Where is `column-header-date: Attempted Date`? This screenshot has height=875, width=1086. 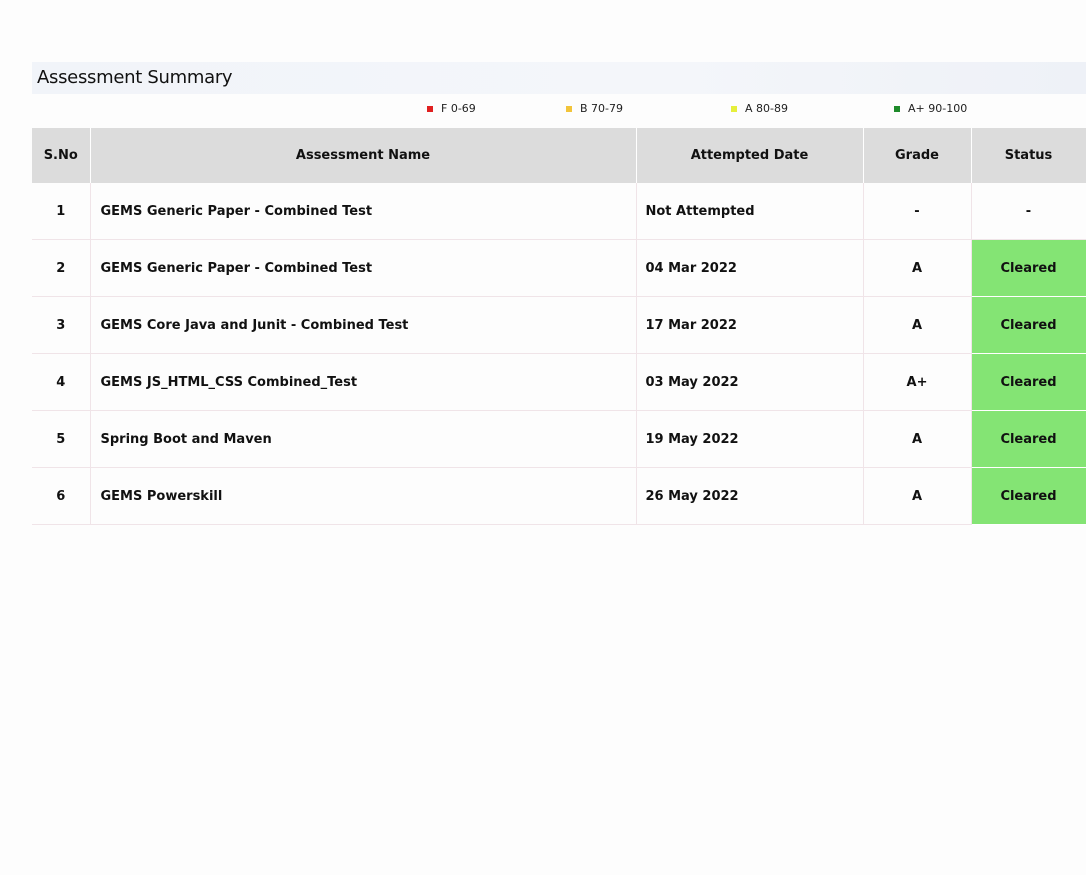
column-header-date: Attempted Date is located at coordinates (750, 155).